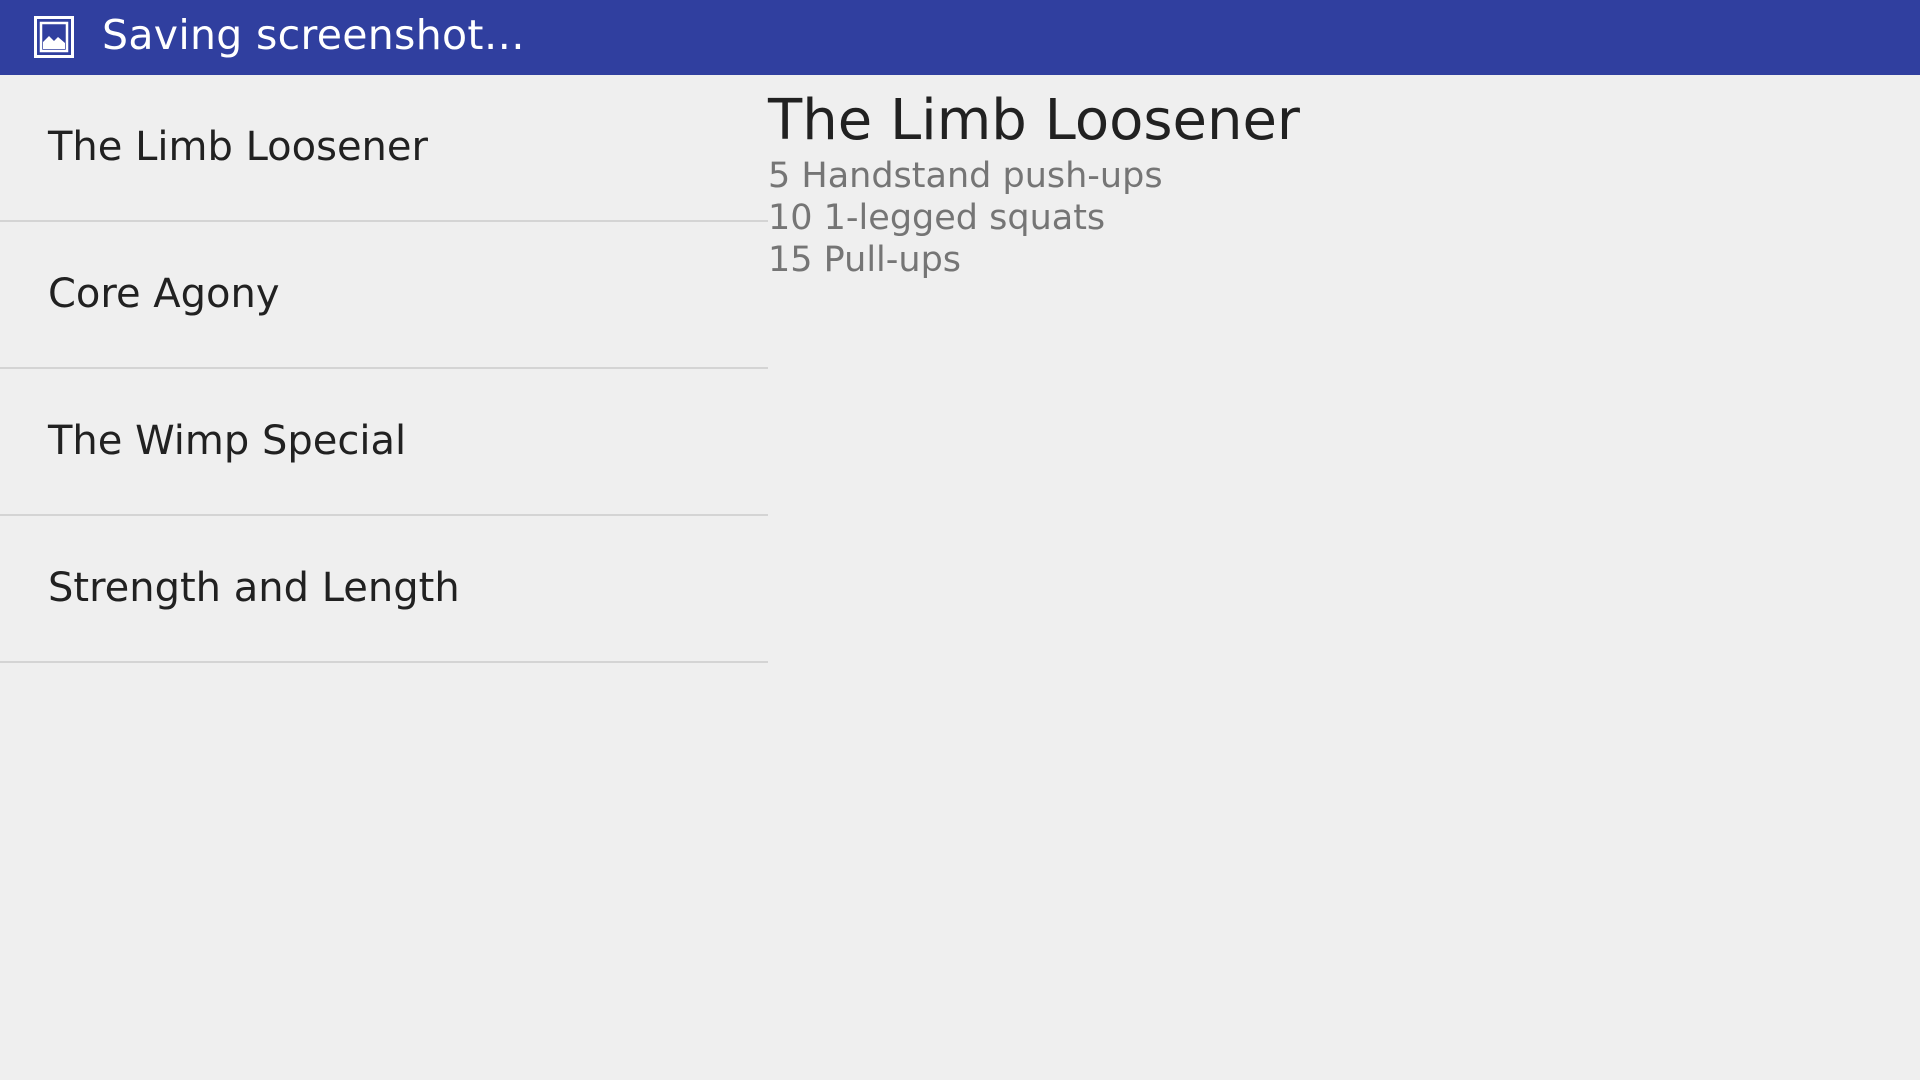 This screenshot has height=1080, width=1920. I want to click on screenshot-icon, so click(54, 37).